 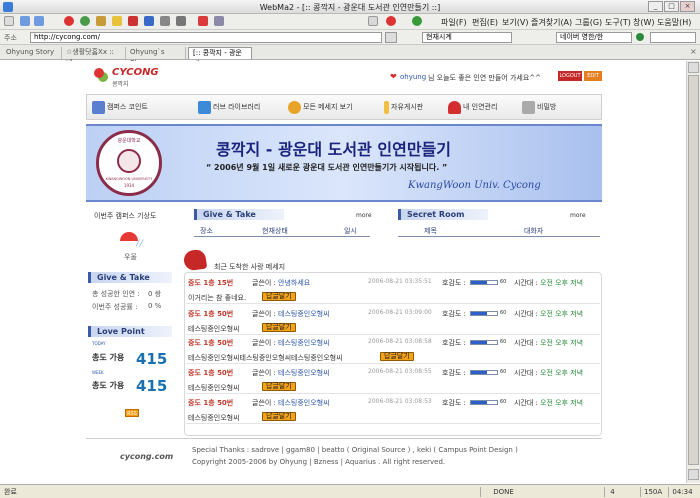 What do you see at coordinates (373, 21) in the screenshot?
I see `chat-icon` at bounding box center [373, 21].